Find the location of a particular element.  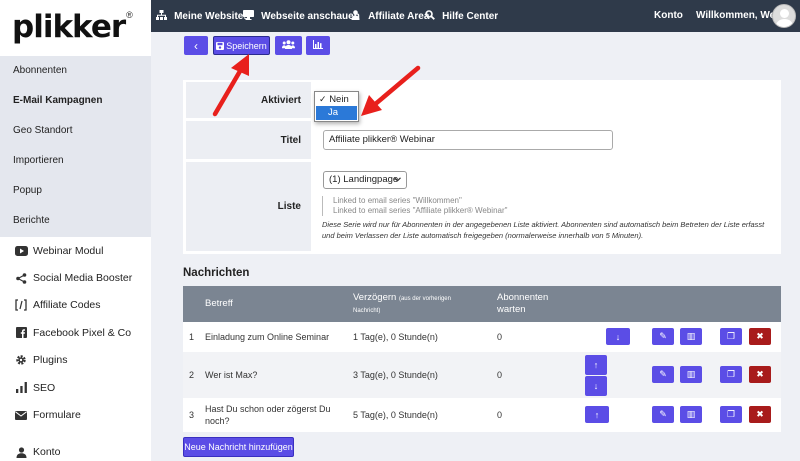

brand-logo: plikker ® is located at coordinates (72, 27).